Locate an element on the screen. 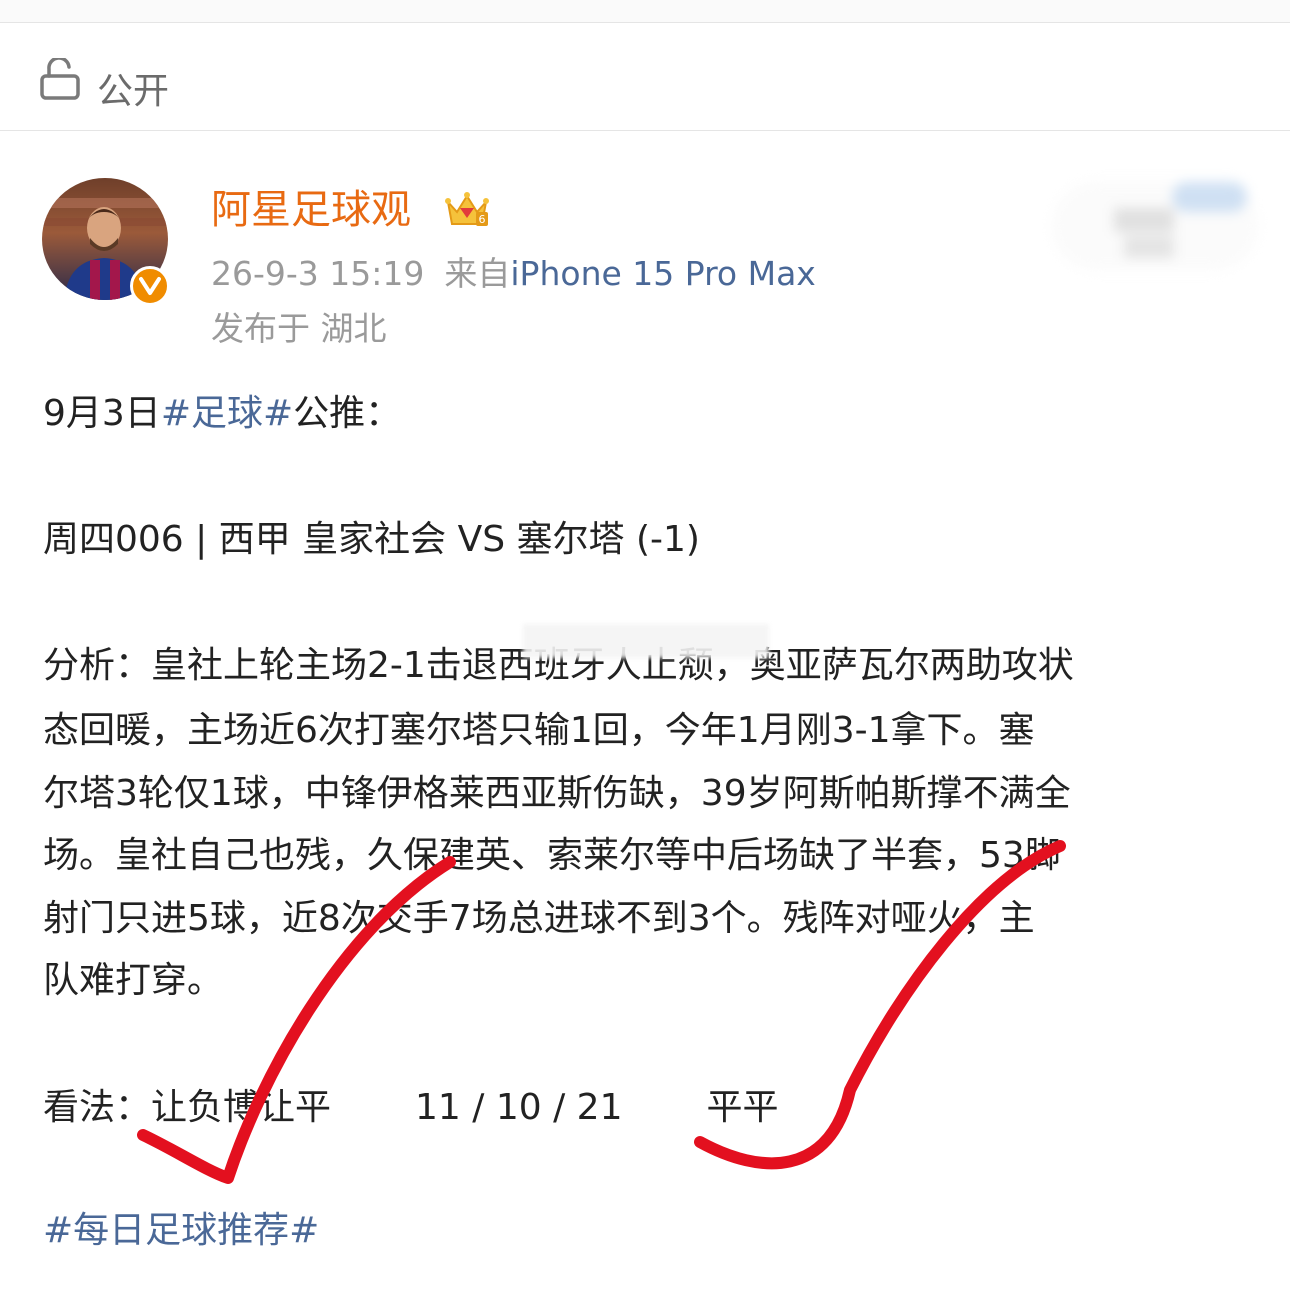 Image resolution: width=1290 pixels, height=1290 pixels. post-meta: 26-9-3 15:19 来自iPhone 15 Pro Max is located at coordinates (513, 273).